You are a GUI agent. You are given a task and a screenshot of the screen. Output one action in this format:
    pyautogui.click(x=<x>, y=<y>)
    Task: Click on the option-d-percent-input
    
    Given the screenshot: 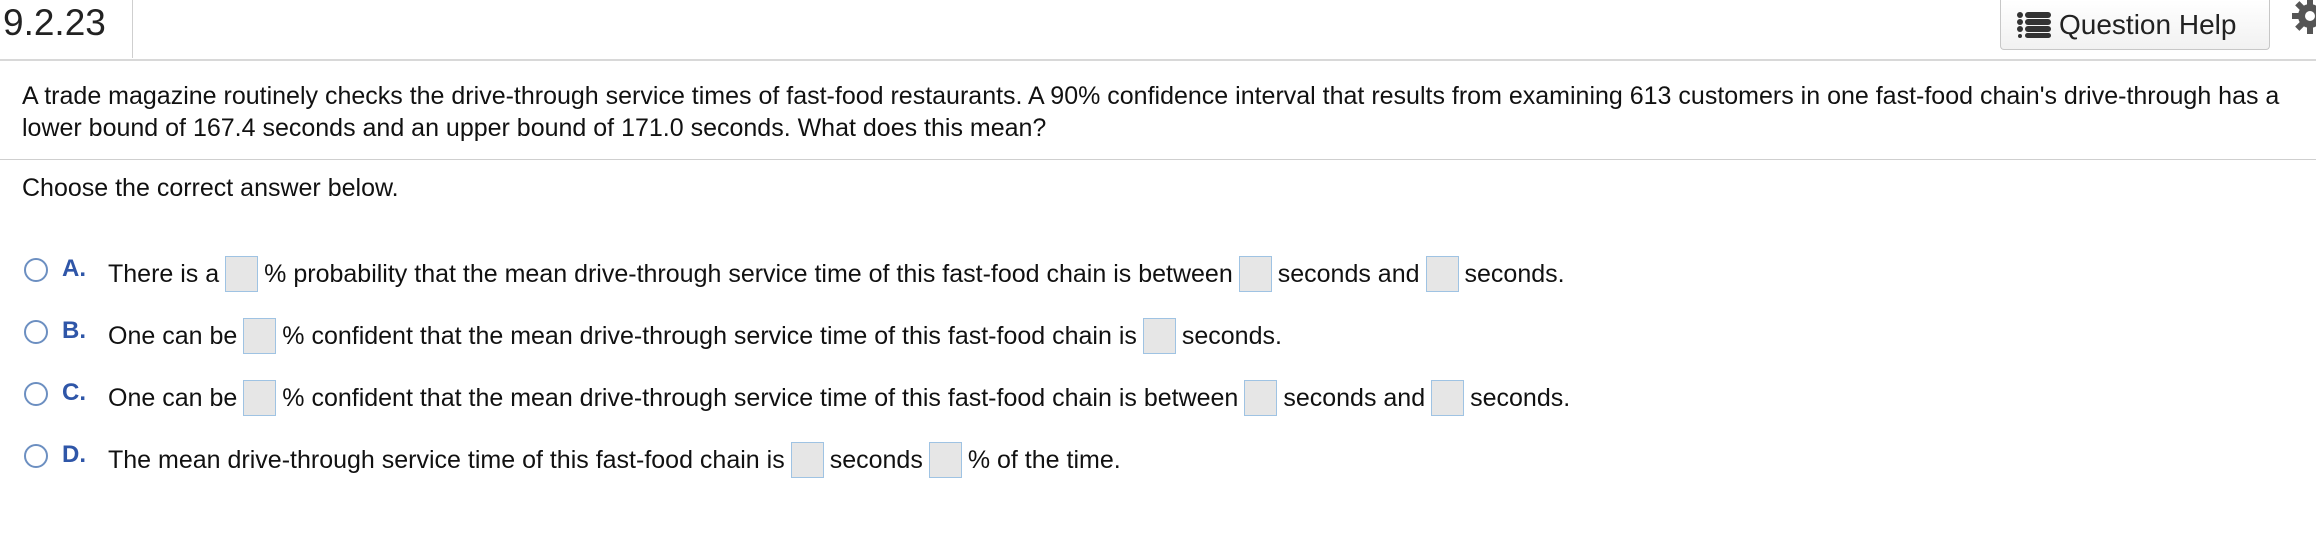 What is the action you would take?
    pyautogui.click(x=945, y=460)
    